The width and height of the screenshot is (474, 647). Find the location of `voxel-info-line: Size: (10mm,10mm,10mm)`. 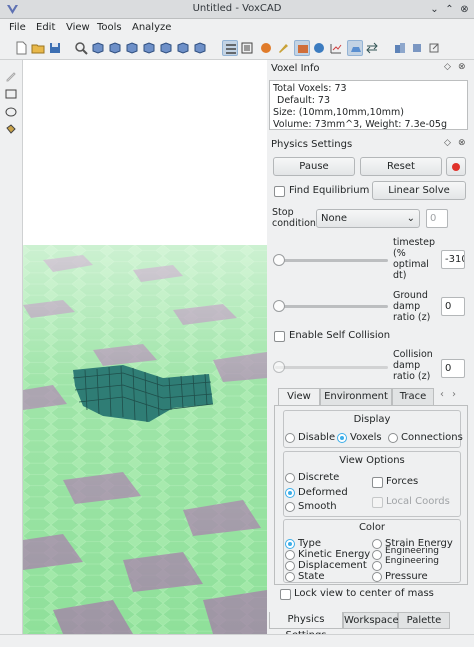

voxel-info-line: Size: (10mm,10mm,10mm) is located at coordinates (338, 112).